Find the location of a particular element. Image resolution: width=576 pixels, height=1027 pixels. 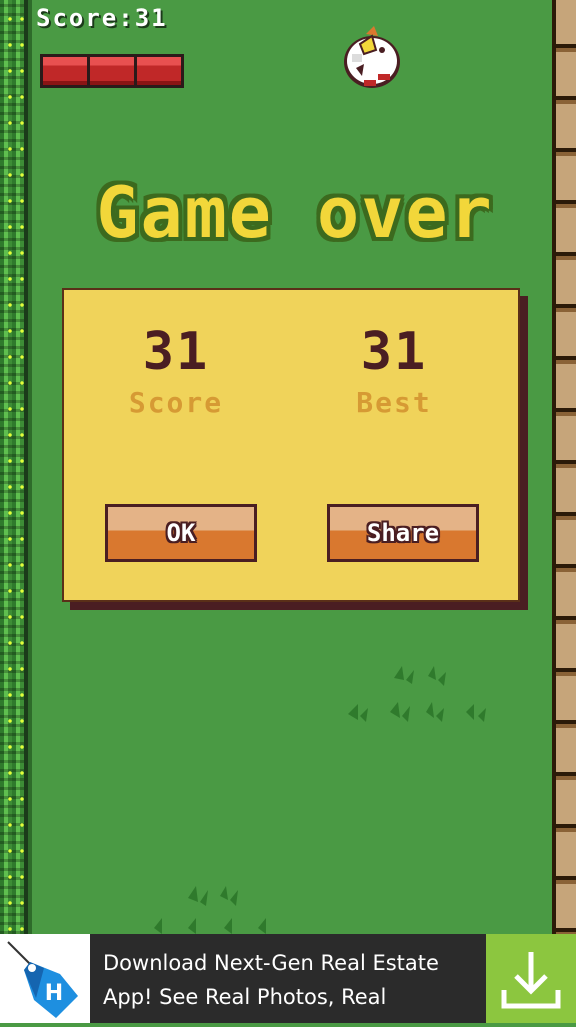

game-over-title: Game over is located at coordinates (295, 213).